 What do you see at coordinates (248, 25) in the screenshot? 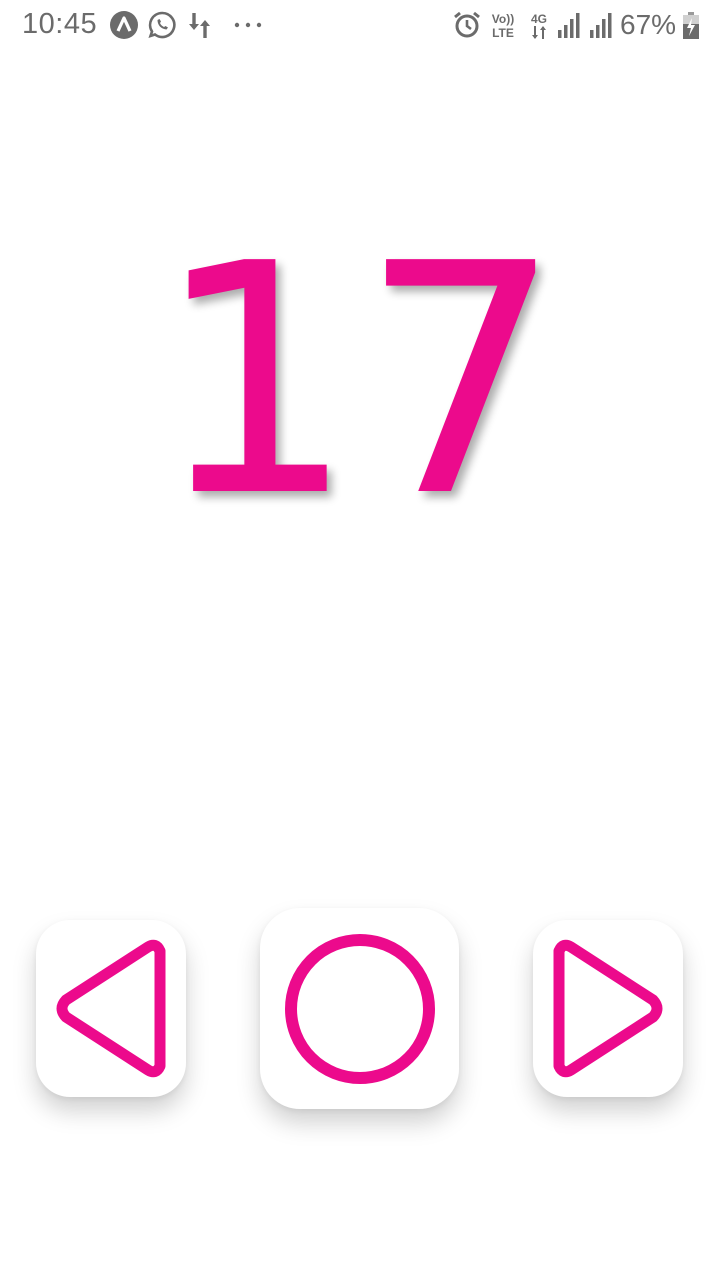
I see `more-dots-icon` at bounding box center [248, 25].